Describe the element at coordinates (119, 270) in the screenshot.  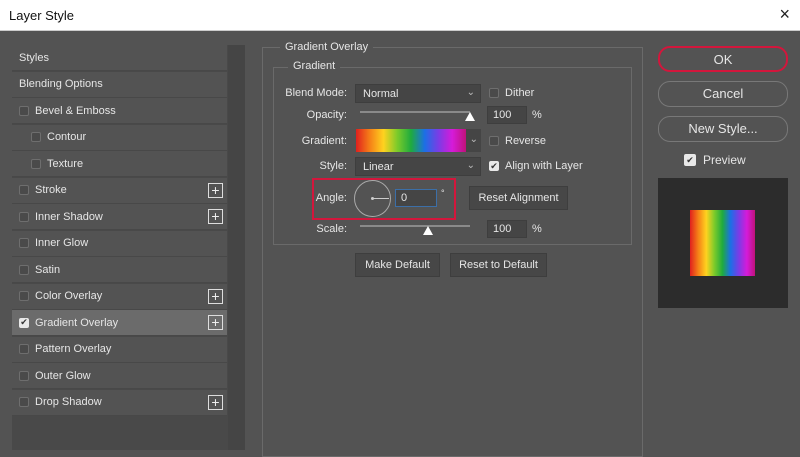
I see `sidebar-item-satin: Satin` at that location.